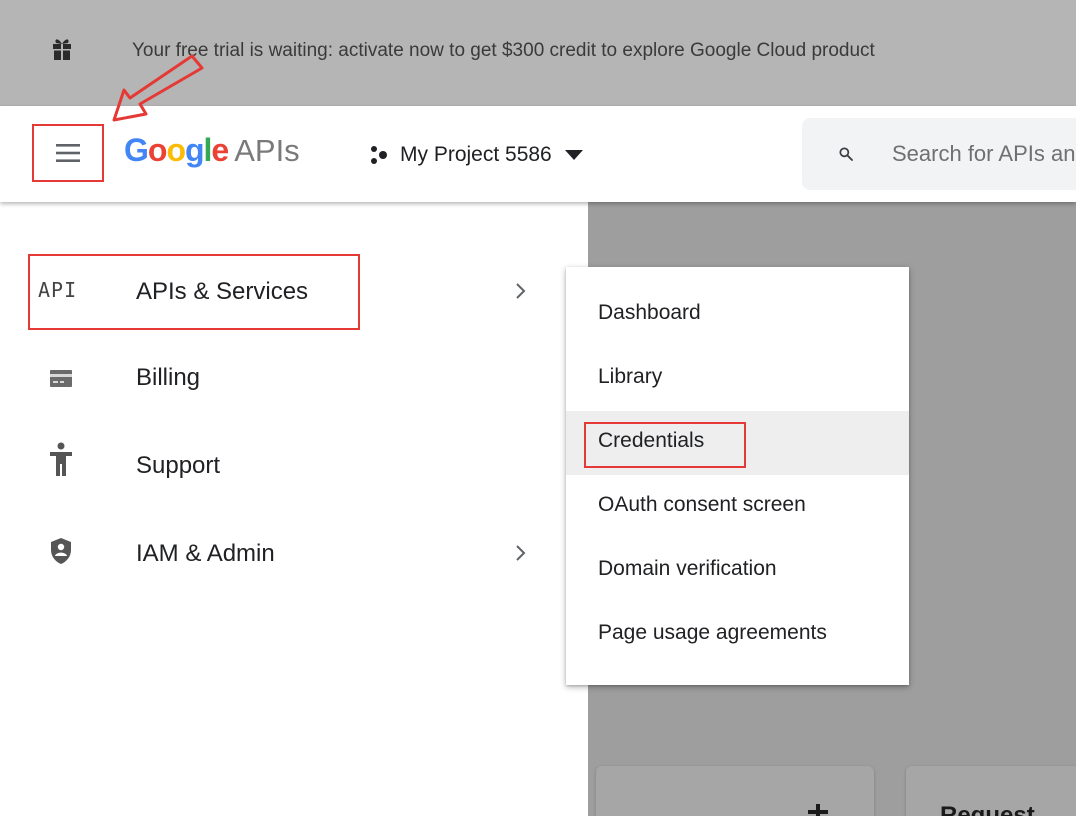  I want to click on project-name: My Project 5586, so click(476, 154).